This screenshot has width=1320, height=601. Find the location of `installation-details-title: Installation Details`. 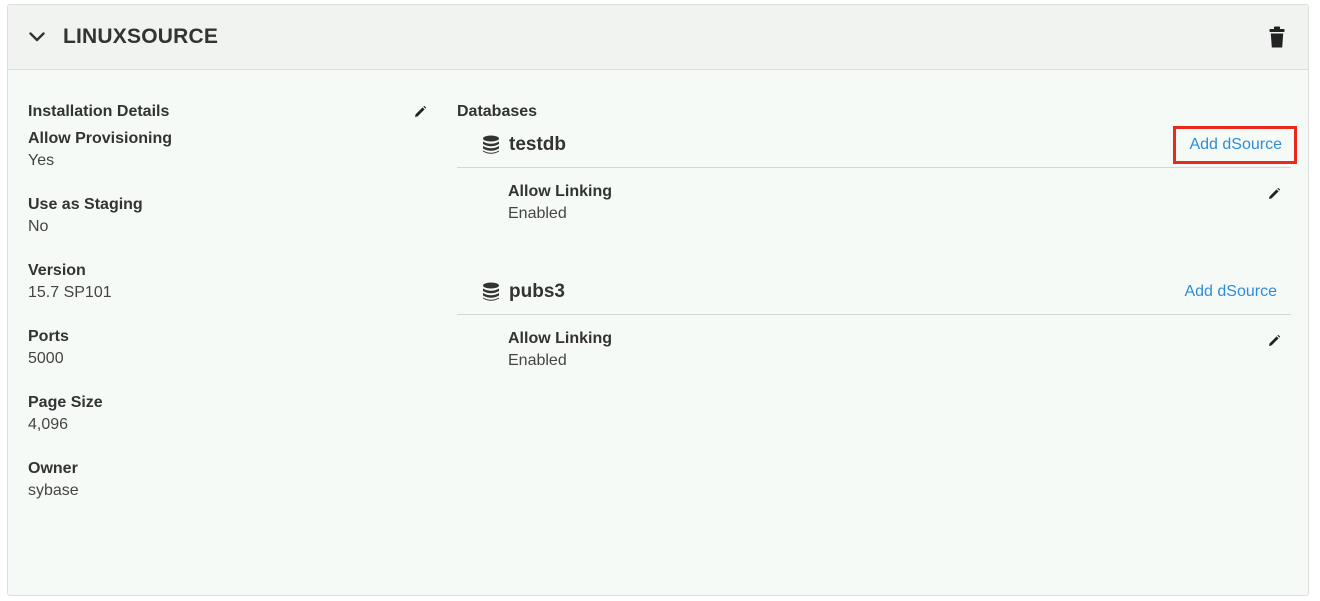

installation-details-title: Installation Details is located at coordinates (99, 111).